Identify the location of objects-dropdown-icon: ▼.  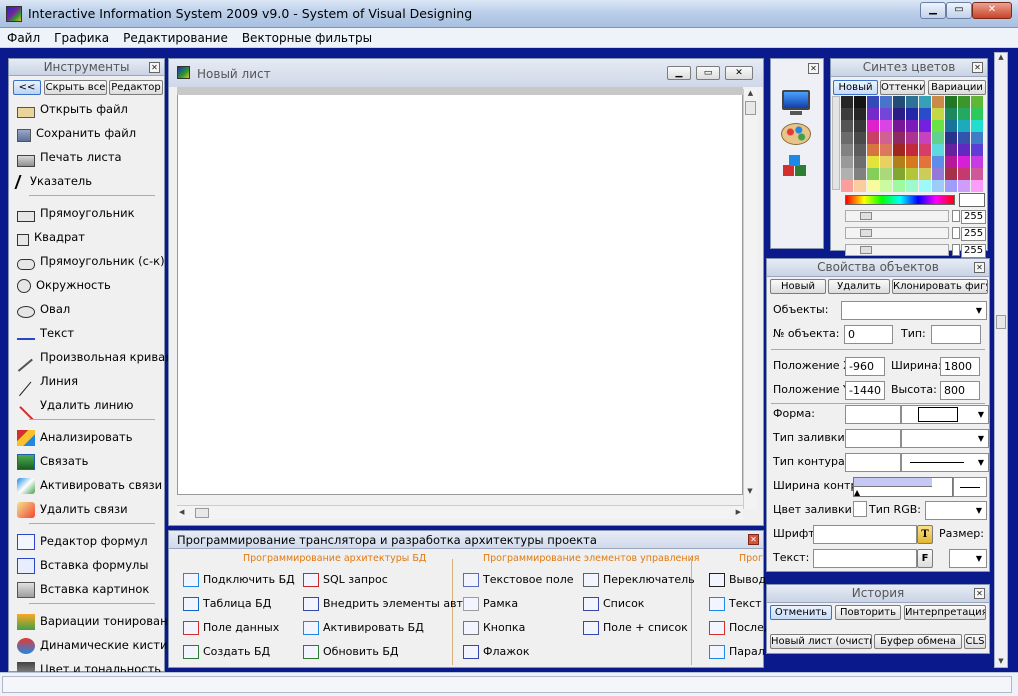
(979, 310).